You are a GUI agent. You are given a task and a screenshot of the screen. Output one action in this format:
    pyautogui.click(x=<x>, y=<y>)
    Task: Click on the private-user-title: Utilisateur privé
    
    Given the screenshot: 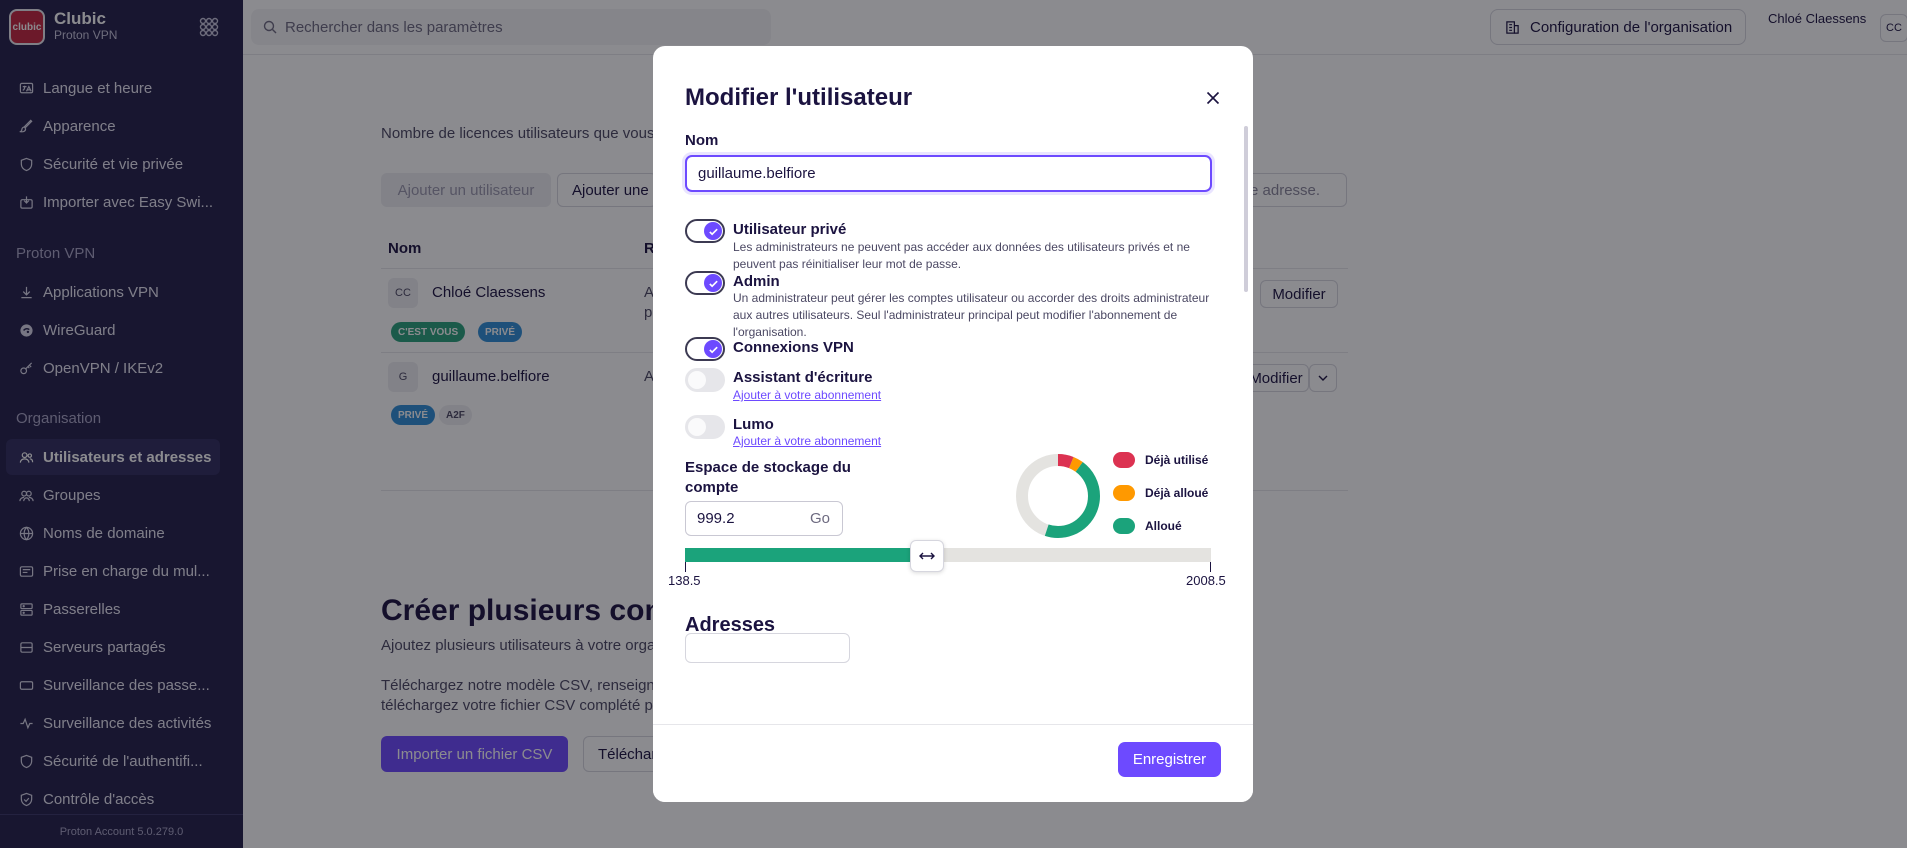 What is the action you would take?
    pyautogui.click(x=790, y=229)
    